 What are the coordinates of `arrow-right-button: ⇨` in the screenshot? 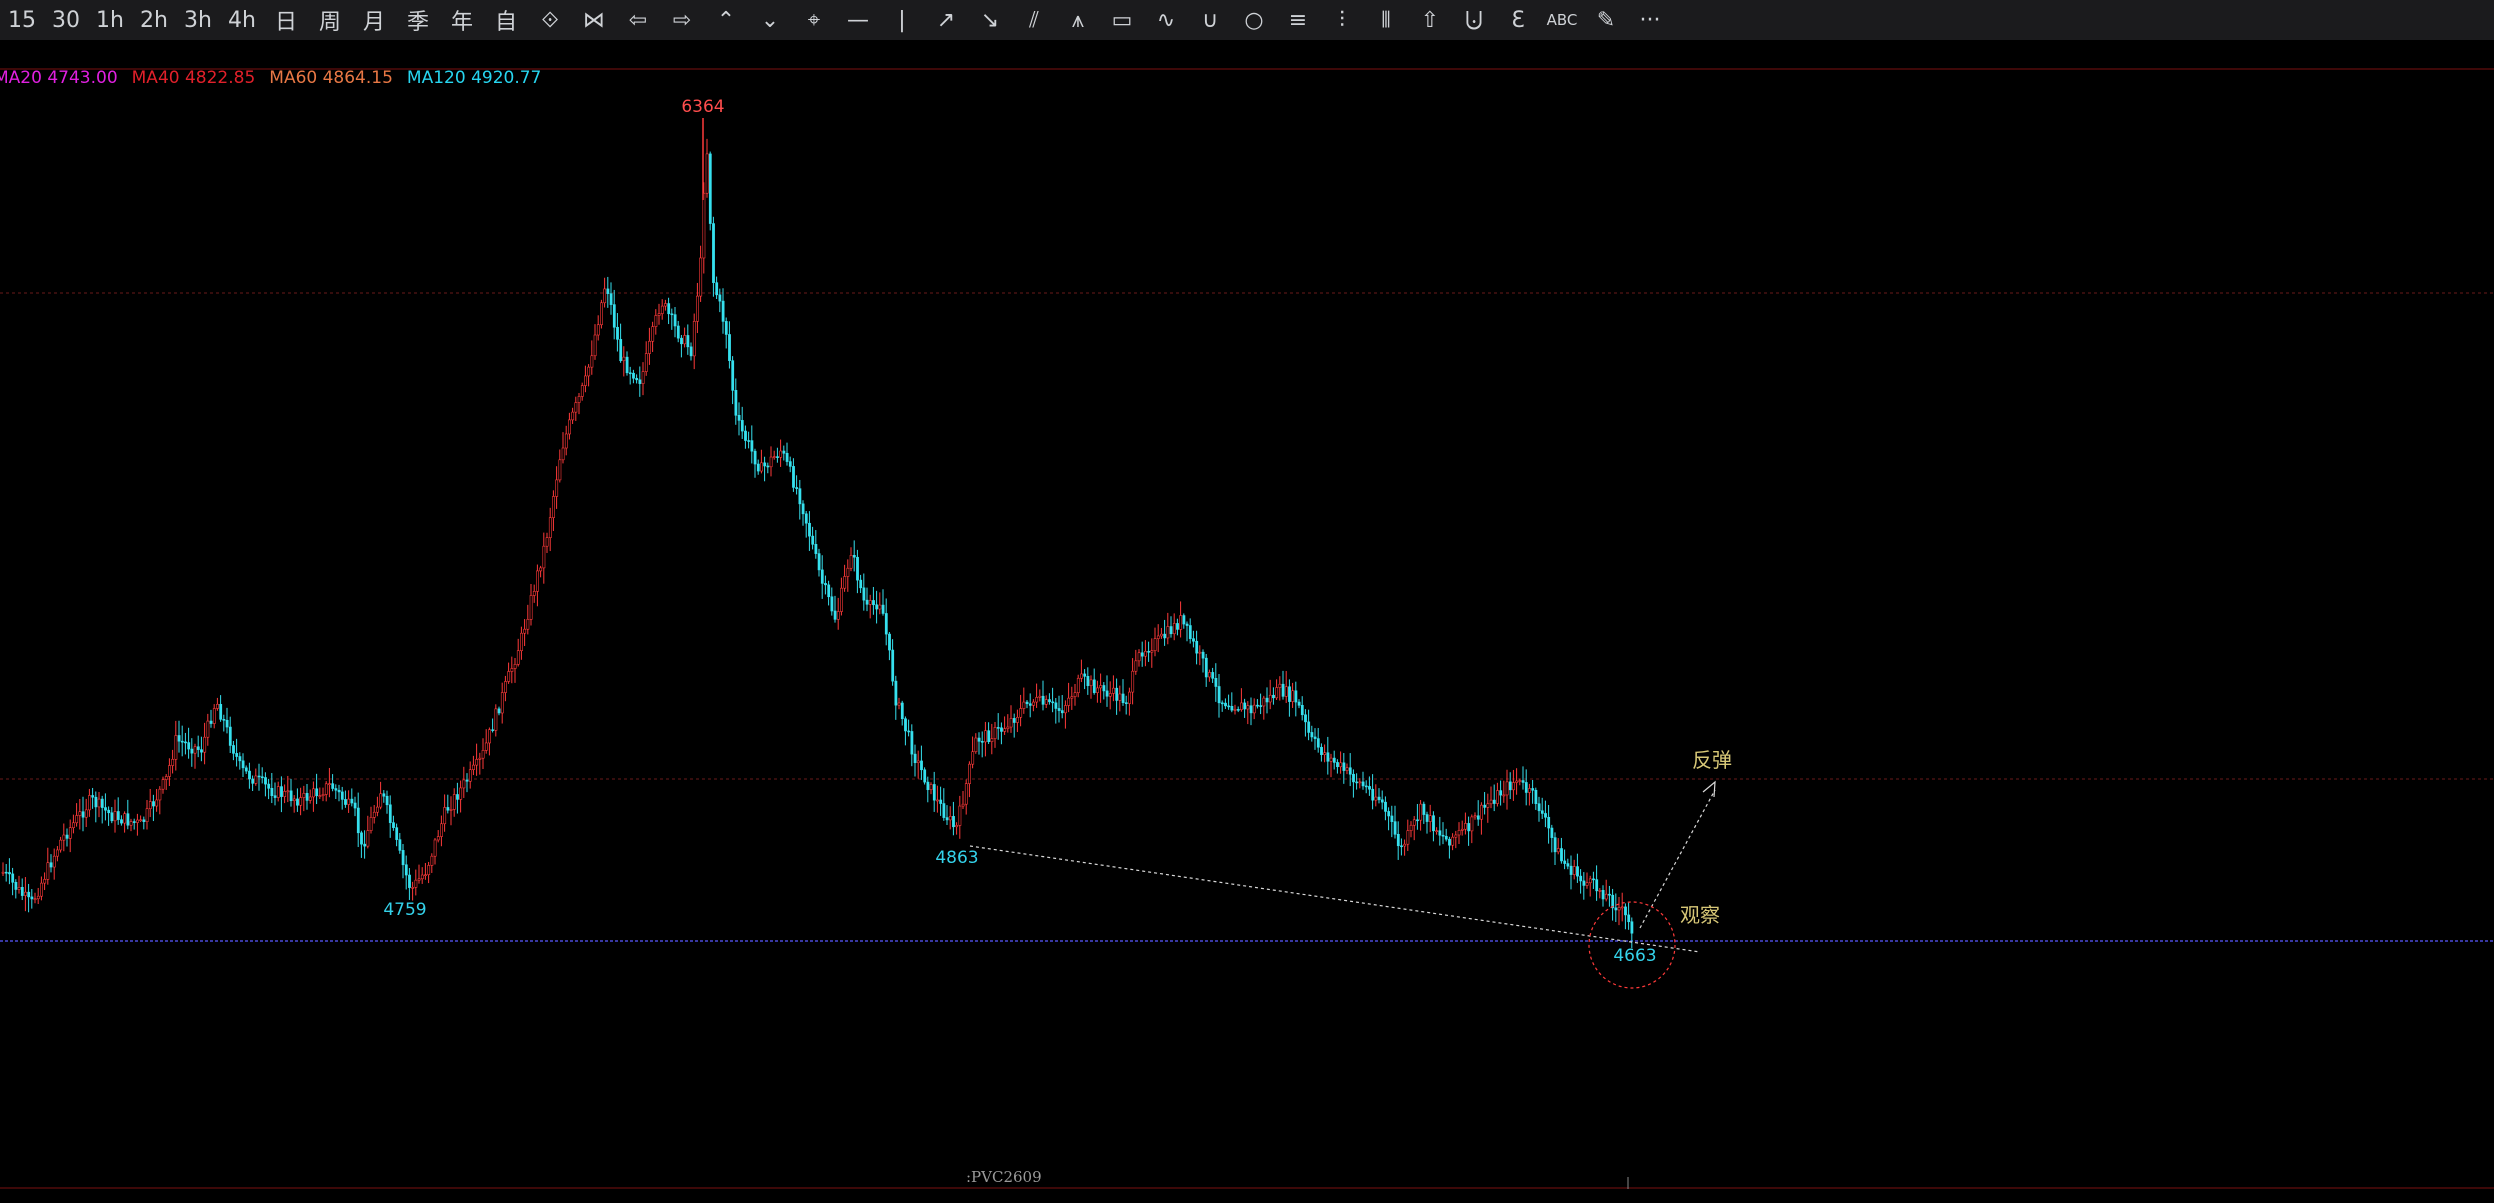 It's located at (682, 20).